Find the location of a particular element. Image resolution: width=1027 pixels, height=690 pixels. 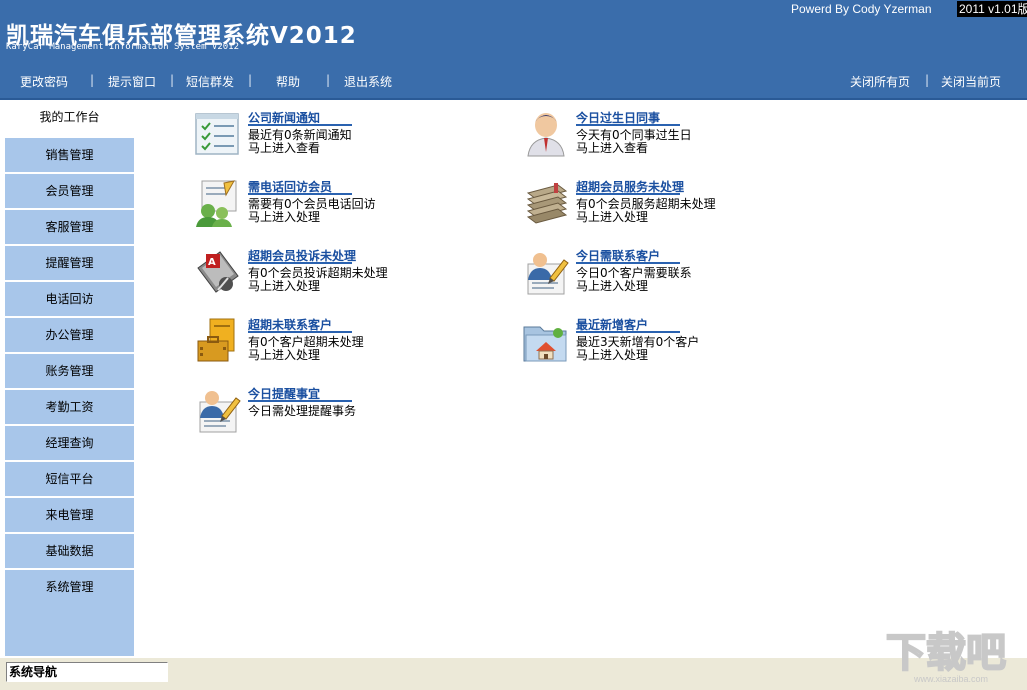

person-icon is located at coordinates (546, 135).